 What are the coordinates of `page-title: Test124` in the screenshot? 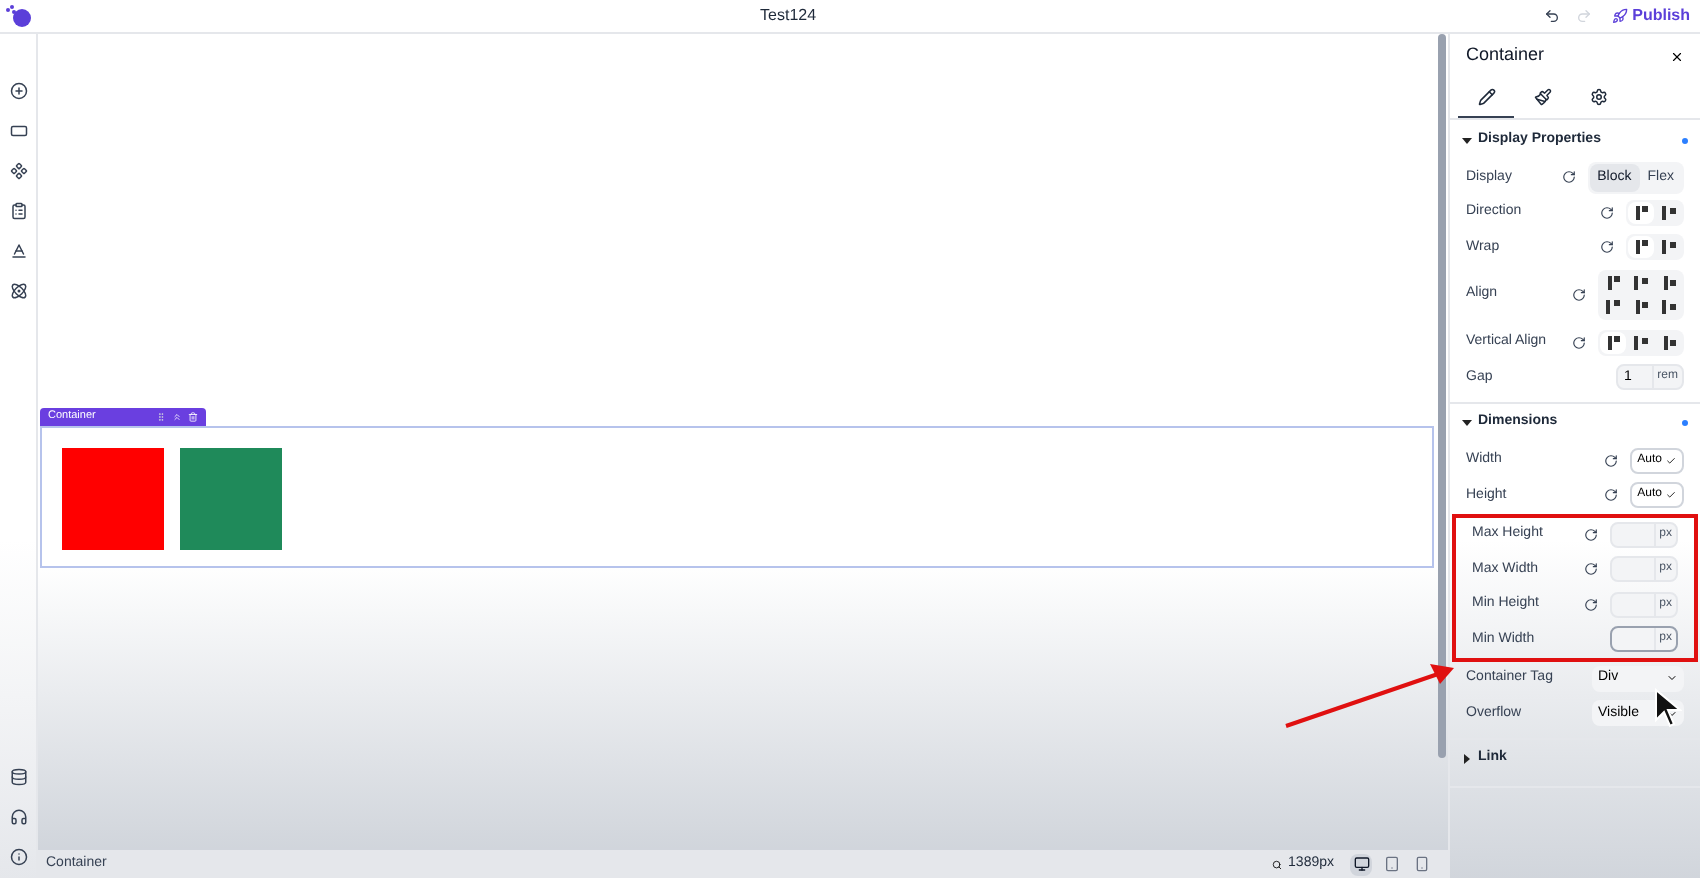 It's located at (788, 15).